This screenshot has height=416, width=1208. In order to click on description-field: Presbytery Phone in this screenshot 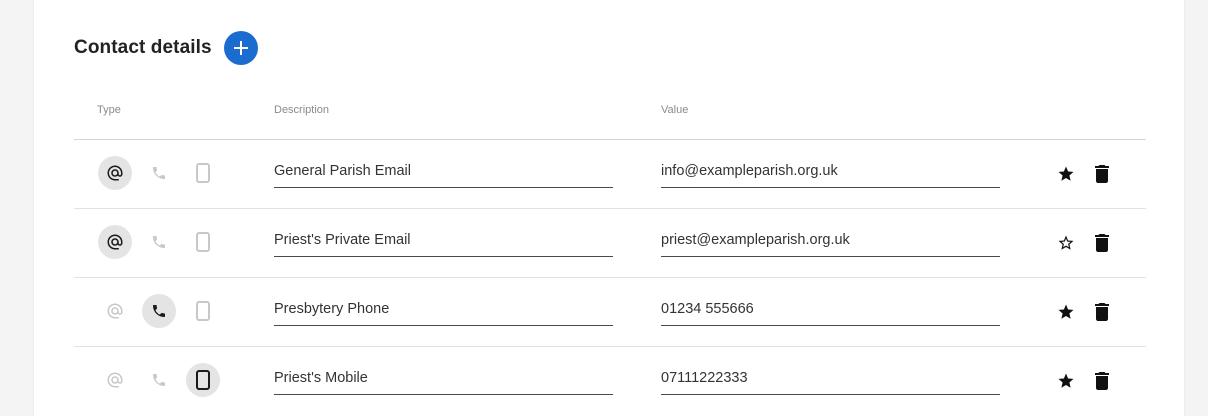, I will do `click(443, 312)`.